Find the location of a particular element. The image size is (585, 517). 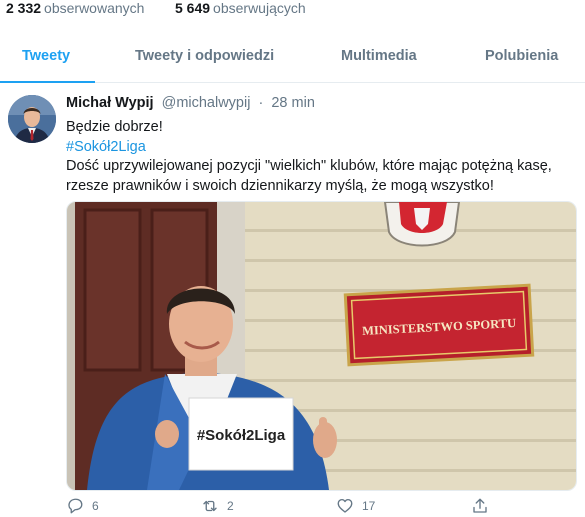

tab-tweets: Tweety is located at coordinates (46, 56).